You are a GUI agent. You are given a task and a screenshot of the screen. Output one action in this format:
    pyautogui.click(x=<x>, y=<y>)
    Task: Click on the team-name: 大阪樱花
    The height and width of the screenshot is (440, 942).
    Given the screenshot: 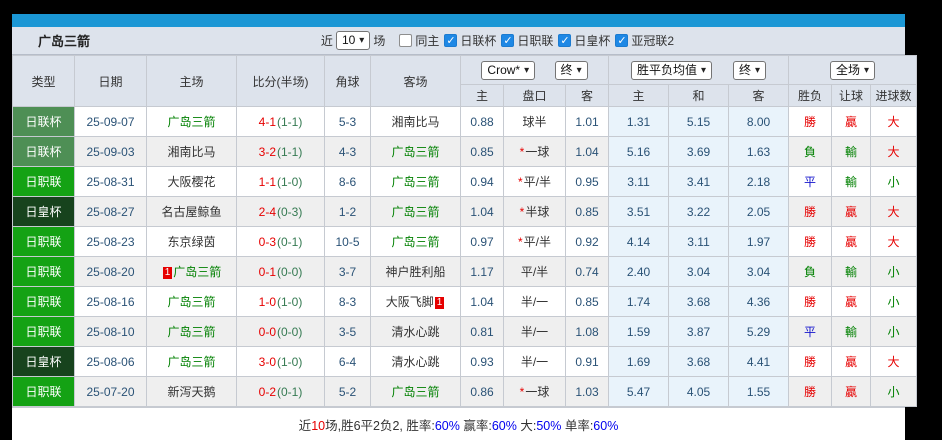 What is the action you would take?
    pyautogui.click(x=191, y=182)
    